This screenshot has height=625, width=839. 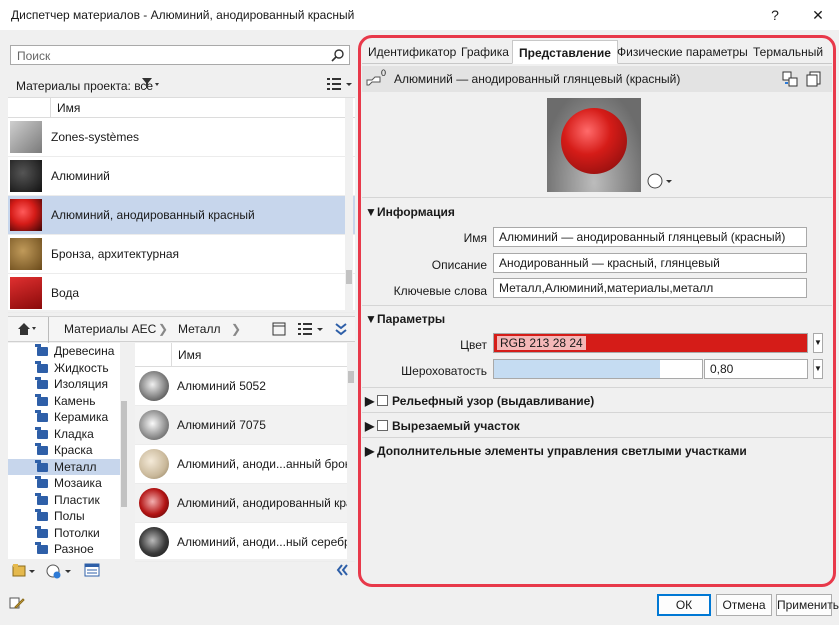 I want to click on preview-shape-dropdown, so click(x=661, y=182).